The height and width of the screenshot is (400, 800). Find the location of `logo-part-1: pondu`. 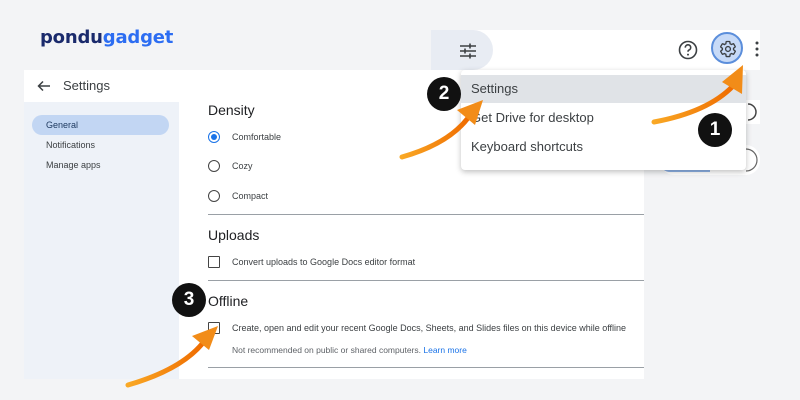

logo-part-1: pondu is located at coordinates (71, 37).